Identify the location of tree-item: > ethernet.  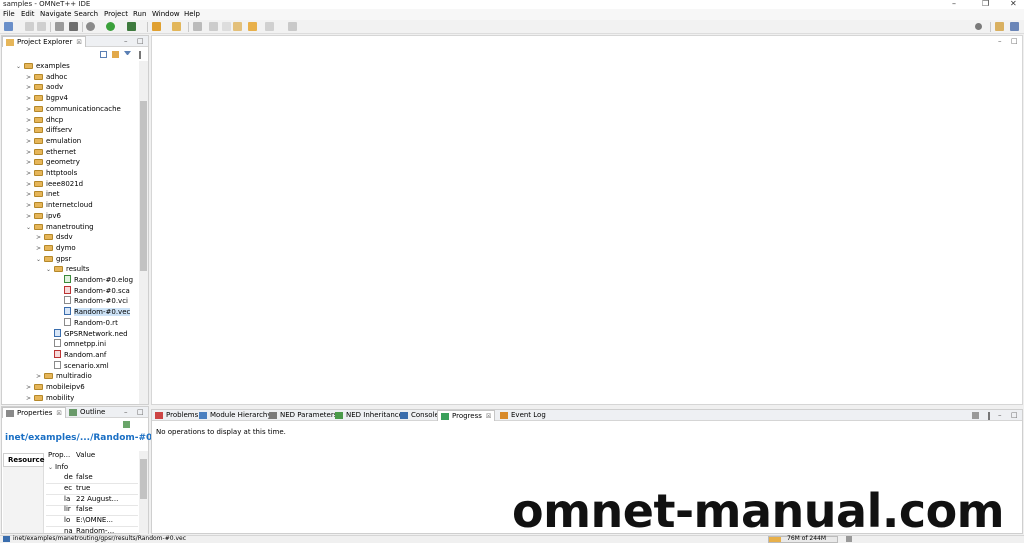
(51, 152).